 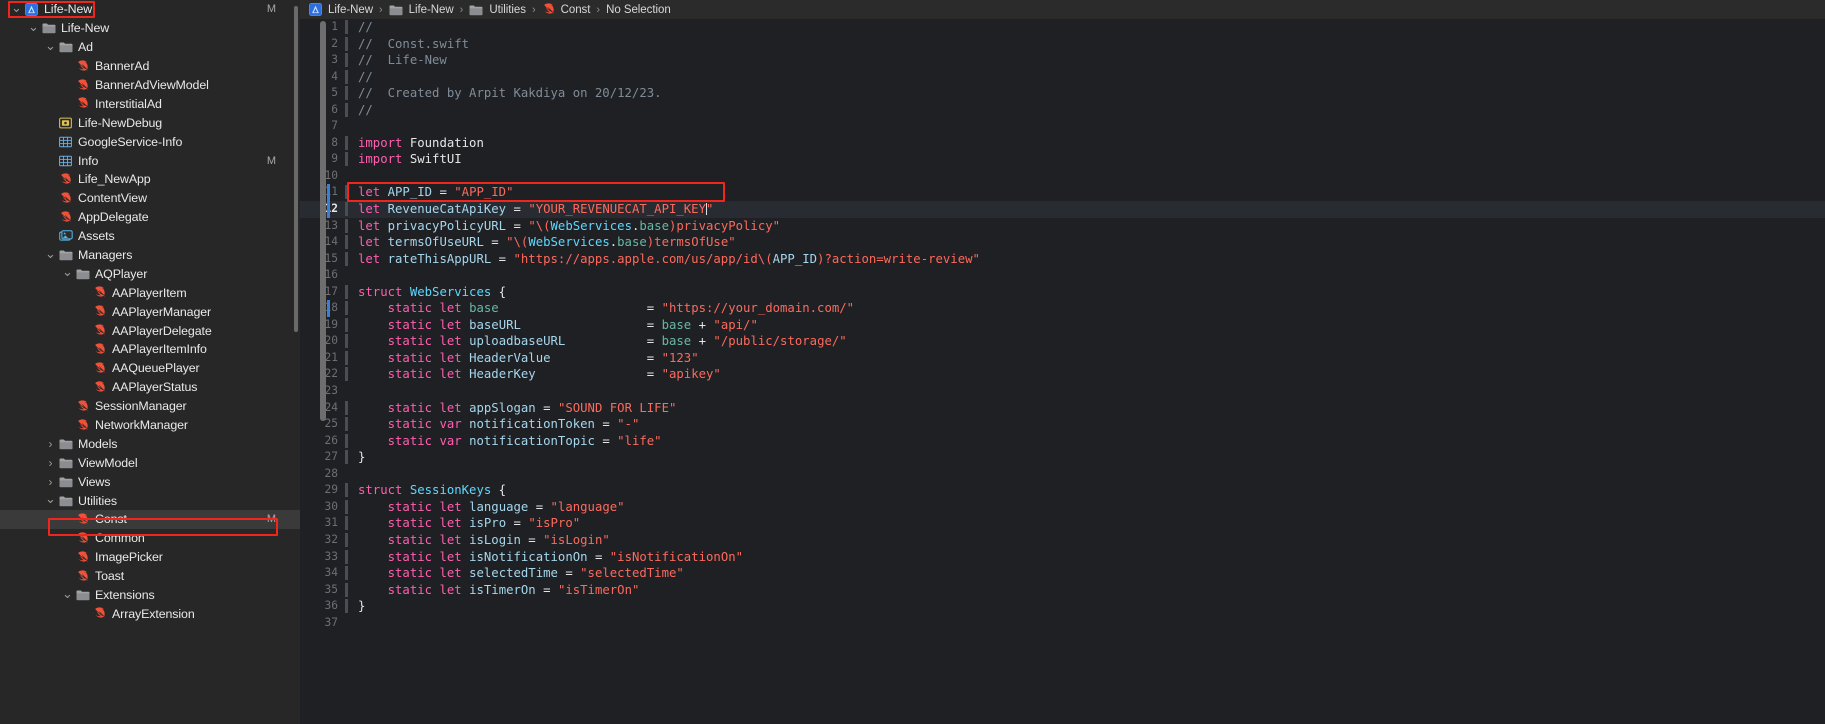 I want to click on navigator-item-toast: Toast, so click(x=150, y=576).